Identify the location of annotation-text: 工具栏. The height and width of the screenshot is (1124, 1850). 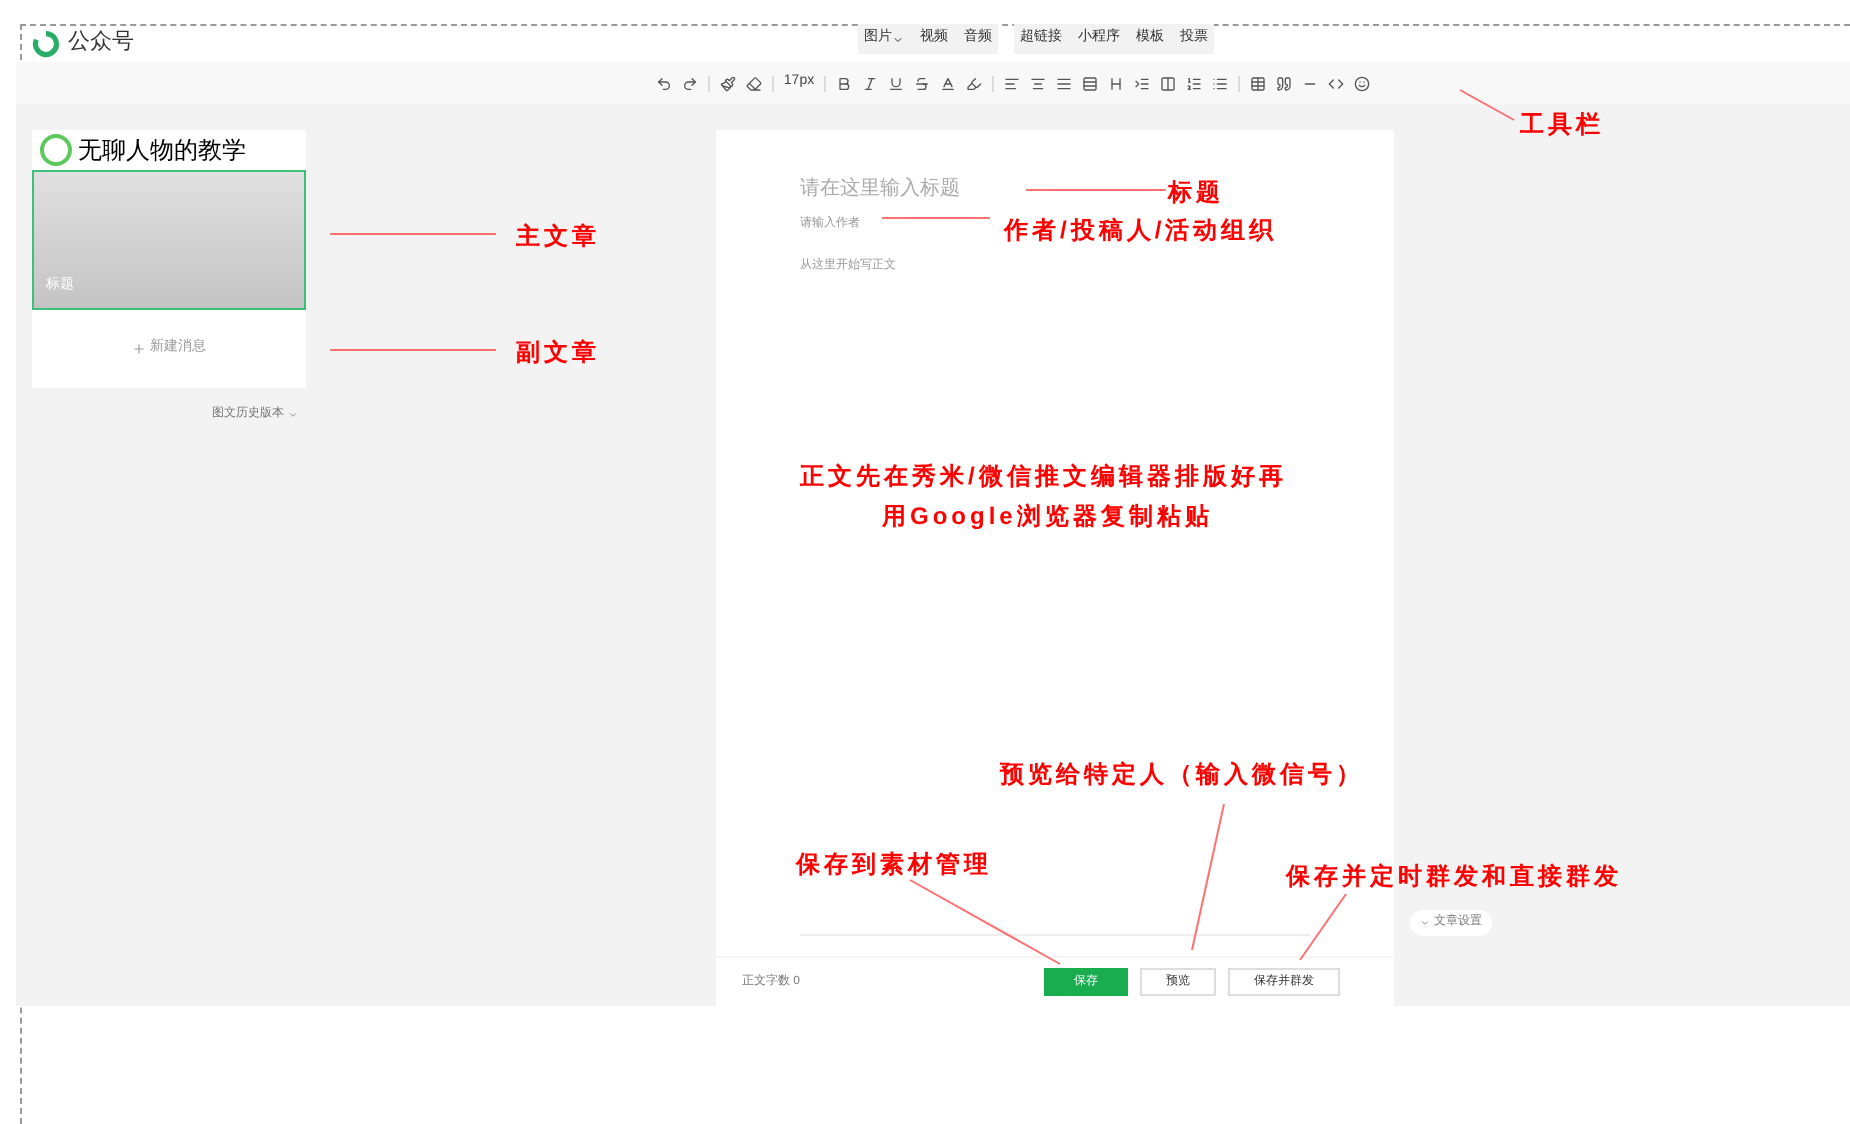
(1562, 125).